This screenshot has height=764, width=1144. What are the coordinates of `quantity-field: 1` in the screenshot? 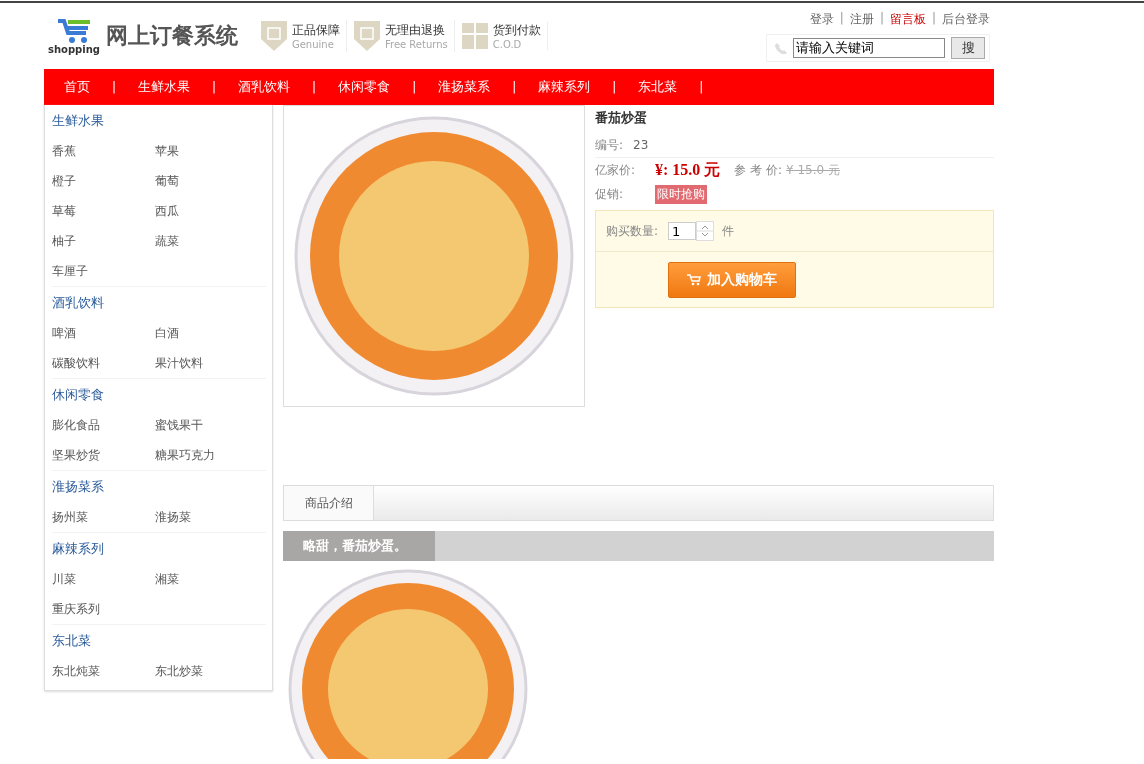 It's located at (682, 231).